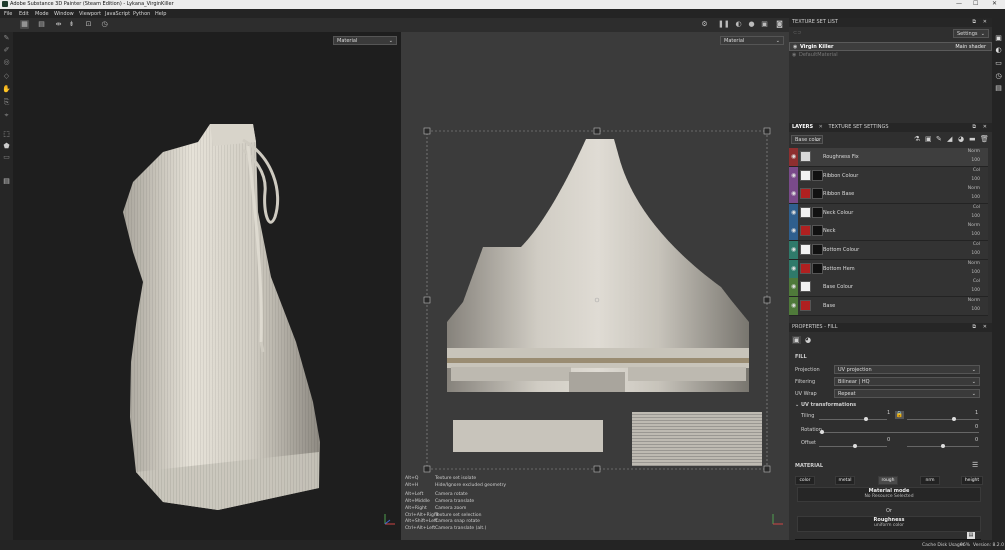 The width and height of the screenshot is (1005, 550). What do you see at coordinates (845, 480) in the screenshot?
I see `channel-metal-button: metal` at bounding box center [845, 480].